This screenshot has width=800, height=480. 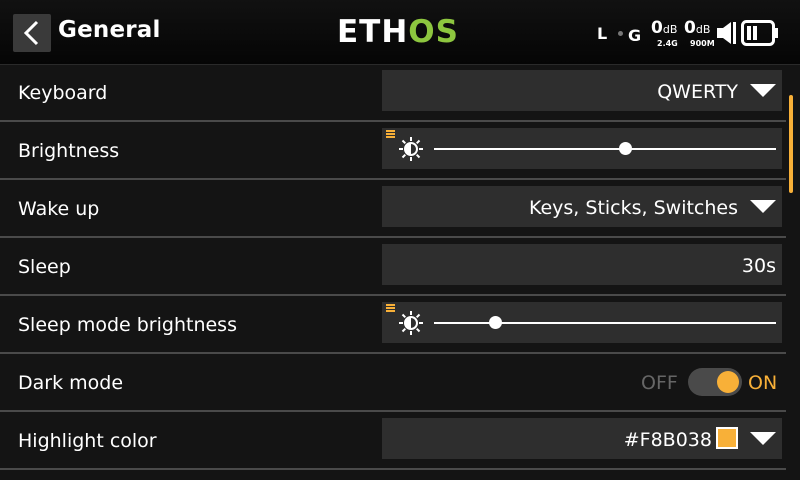 I want to click on back-button, so click(x=32, y=33).